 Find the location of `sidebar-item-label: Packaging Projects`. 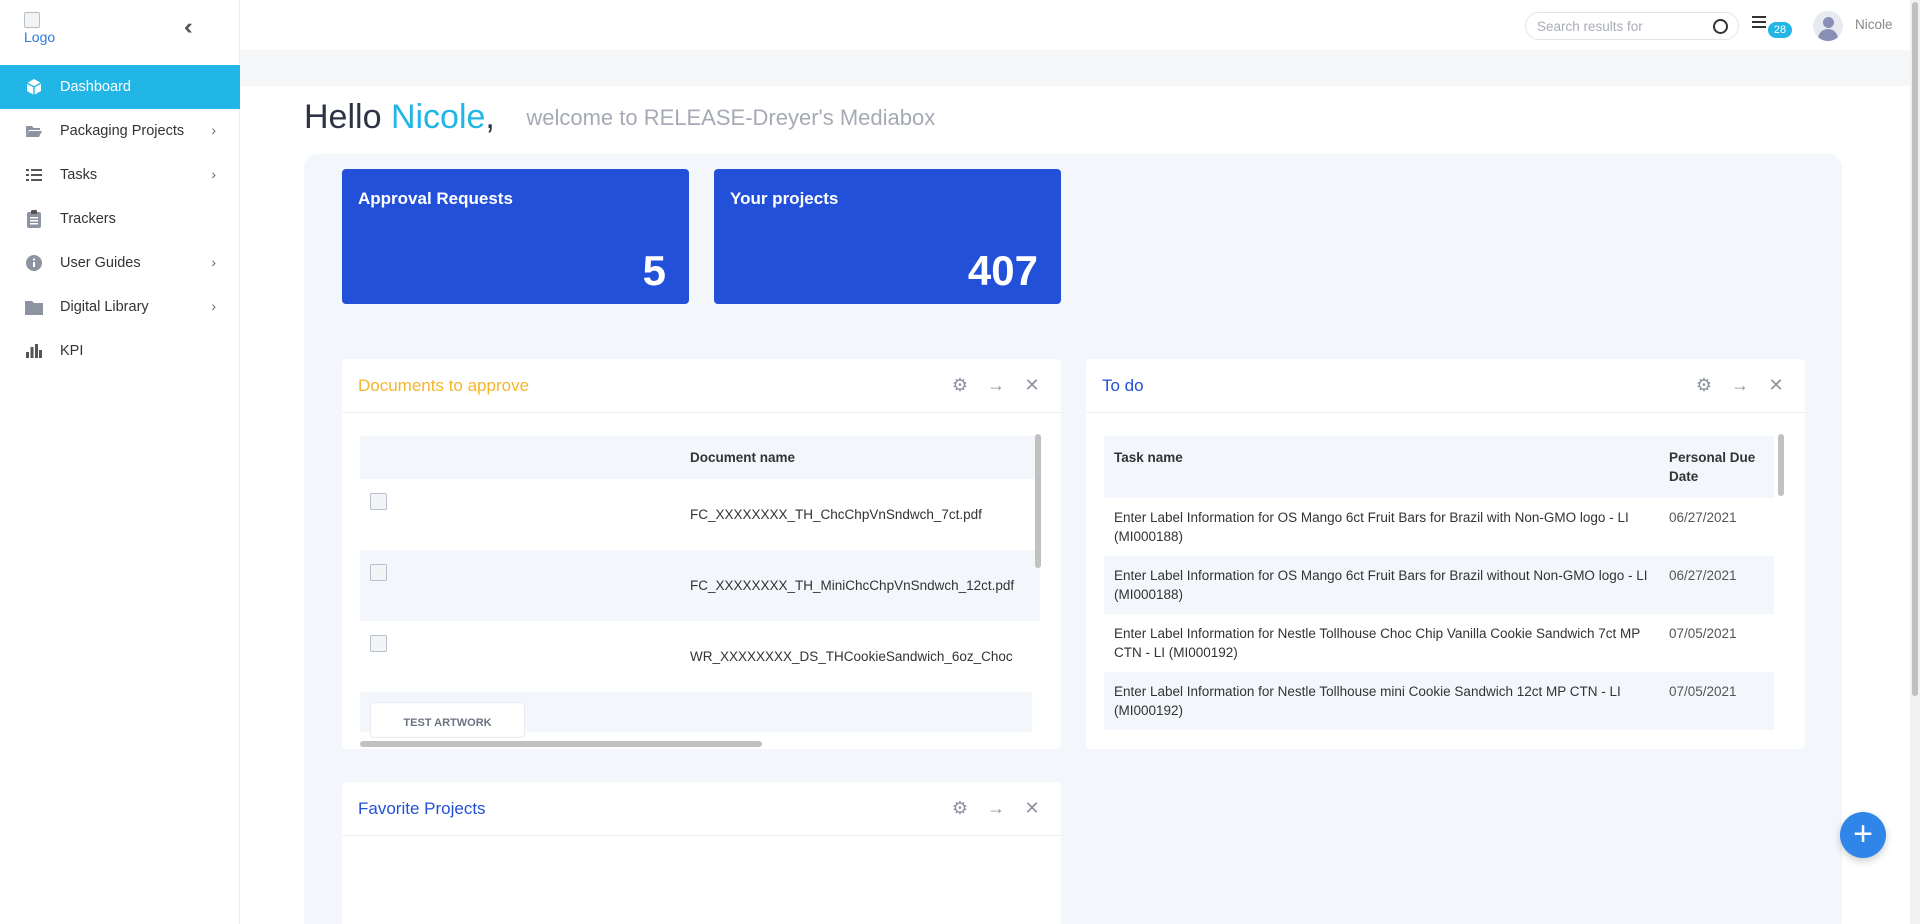

sidebar-item-label: Packaging Projects is located at coordinates (122, 131).